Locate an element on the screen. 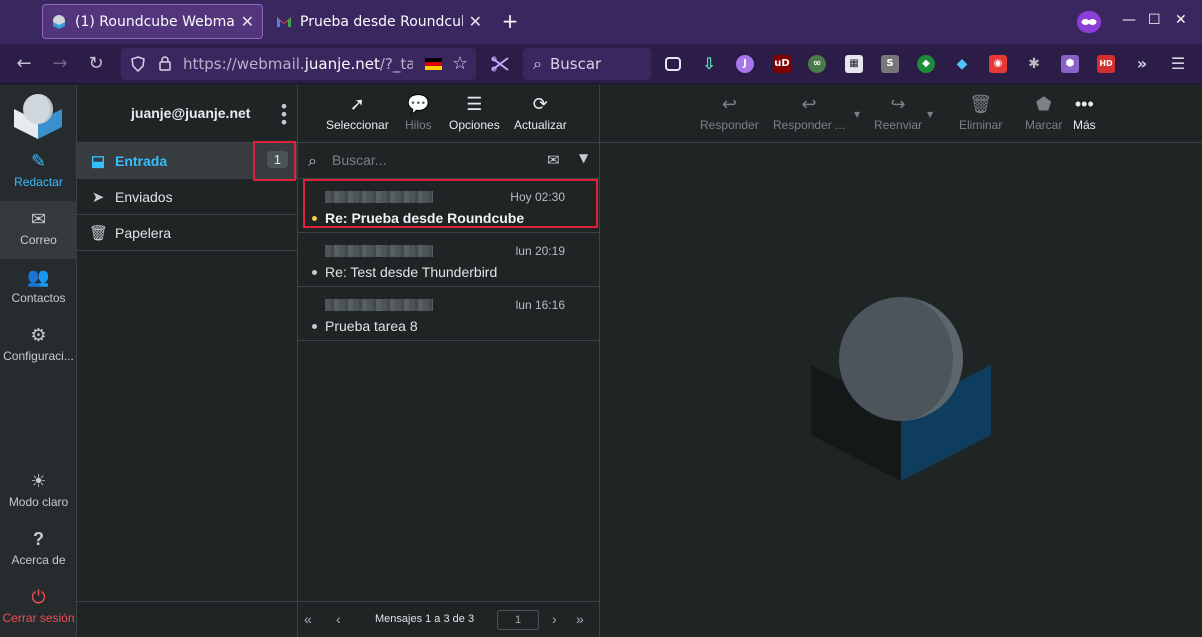 This screenshot has width=1202, height=637. threads-button: 💬 Hilos is located at coordinates (418, 112).